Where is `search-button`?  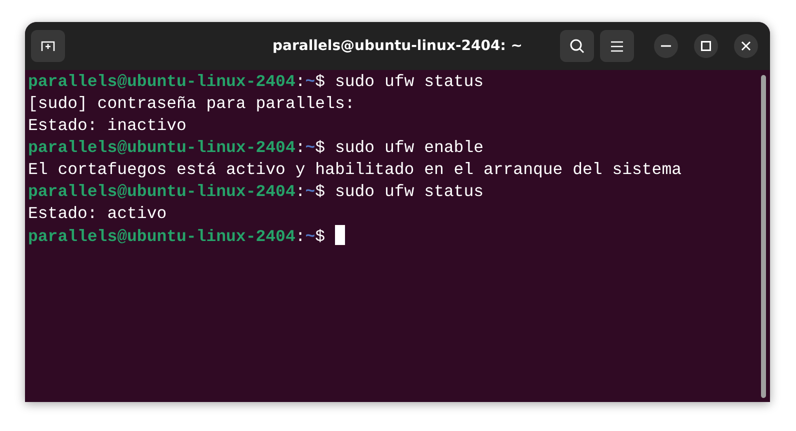 search-button is located at coordinates (577, 46).